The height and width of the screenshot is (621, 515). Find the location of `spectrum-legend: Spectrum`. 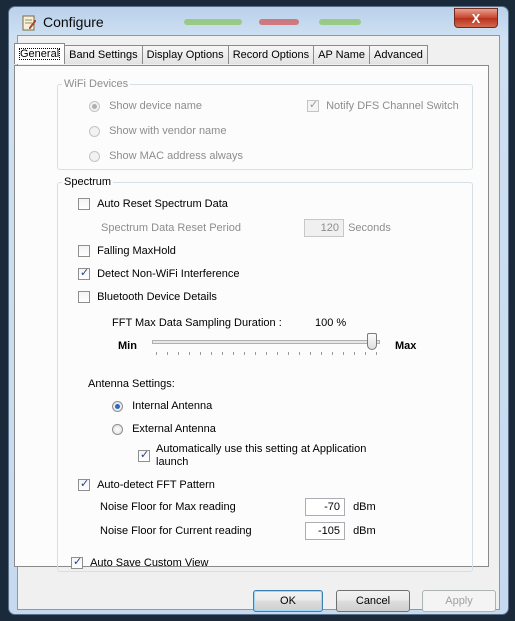

spectrum-legend: Spectrum is located at coordinates (88, 182).